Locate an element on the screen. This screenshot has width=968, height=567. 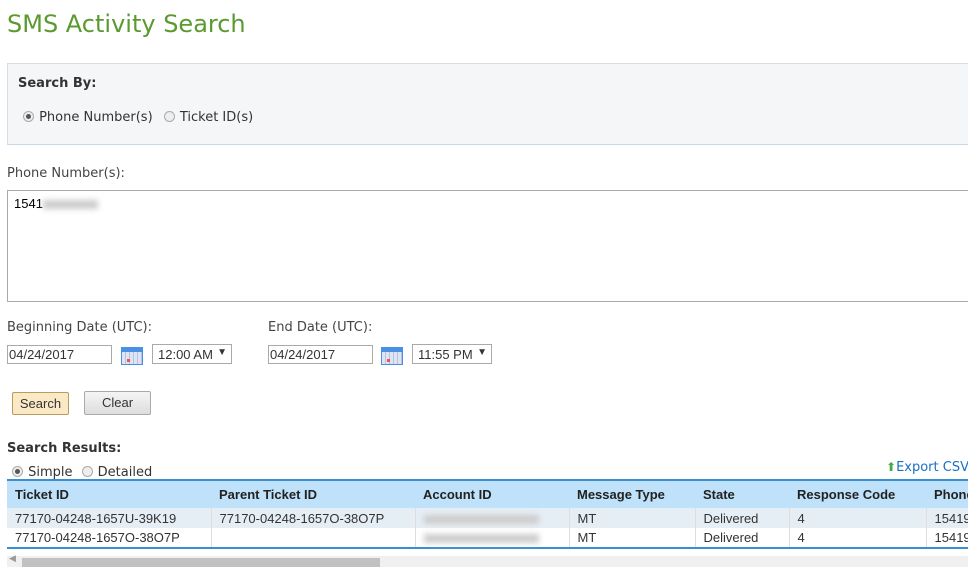
scroll-left-icon: ◀ is located at coordinates (12, 559).